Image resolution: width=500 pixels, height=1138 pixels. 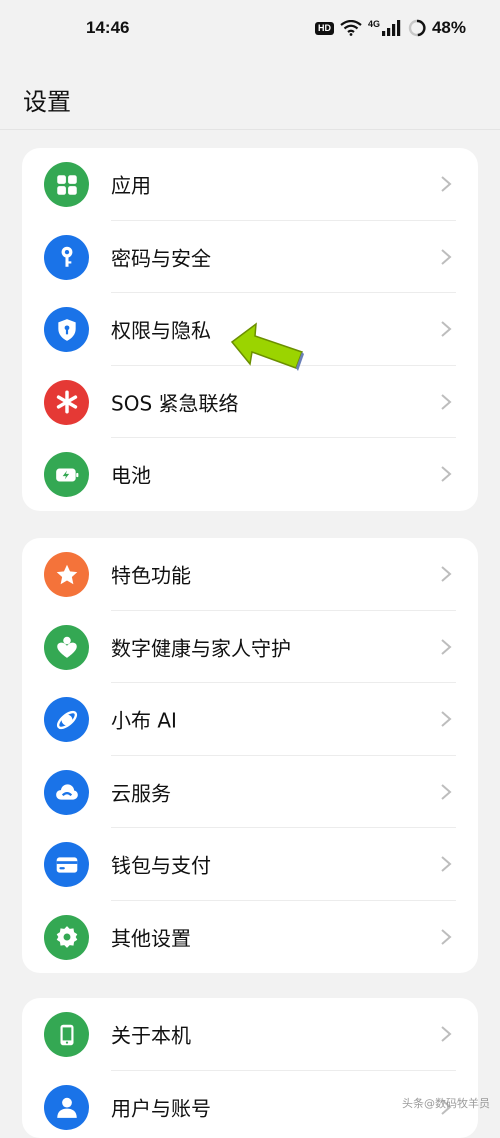 I want to click on header-divider, so click(x=250, y=129).